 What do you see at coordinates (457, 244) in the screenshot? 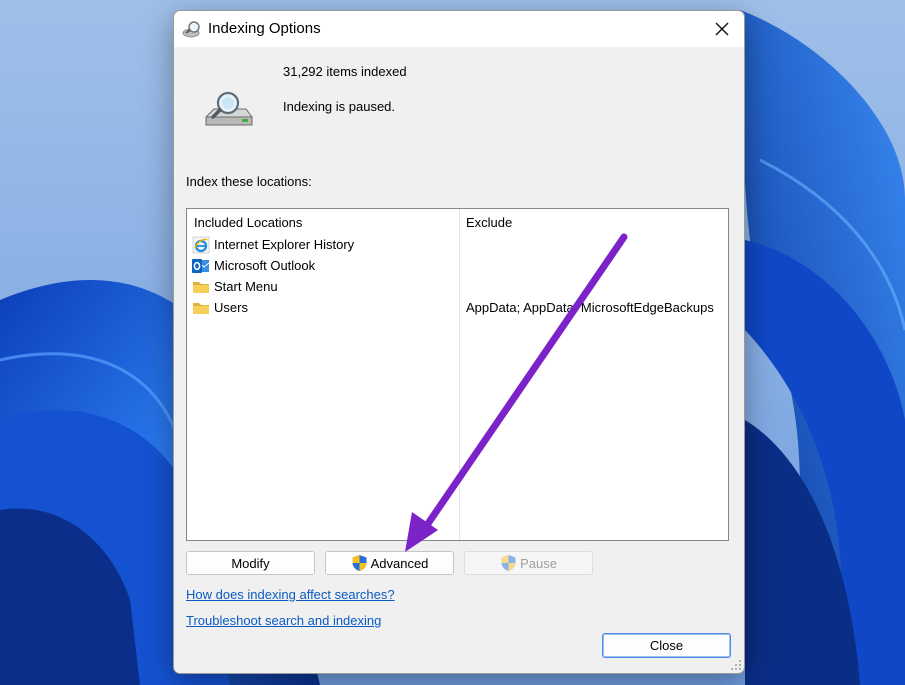
I see `list-item: Internet Explorer History` at bounding box center [457, 244].